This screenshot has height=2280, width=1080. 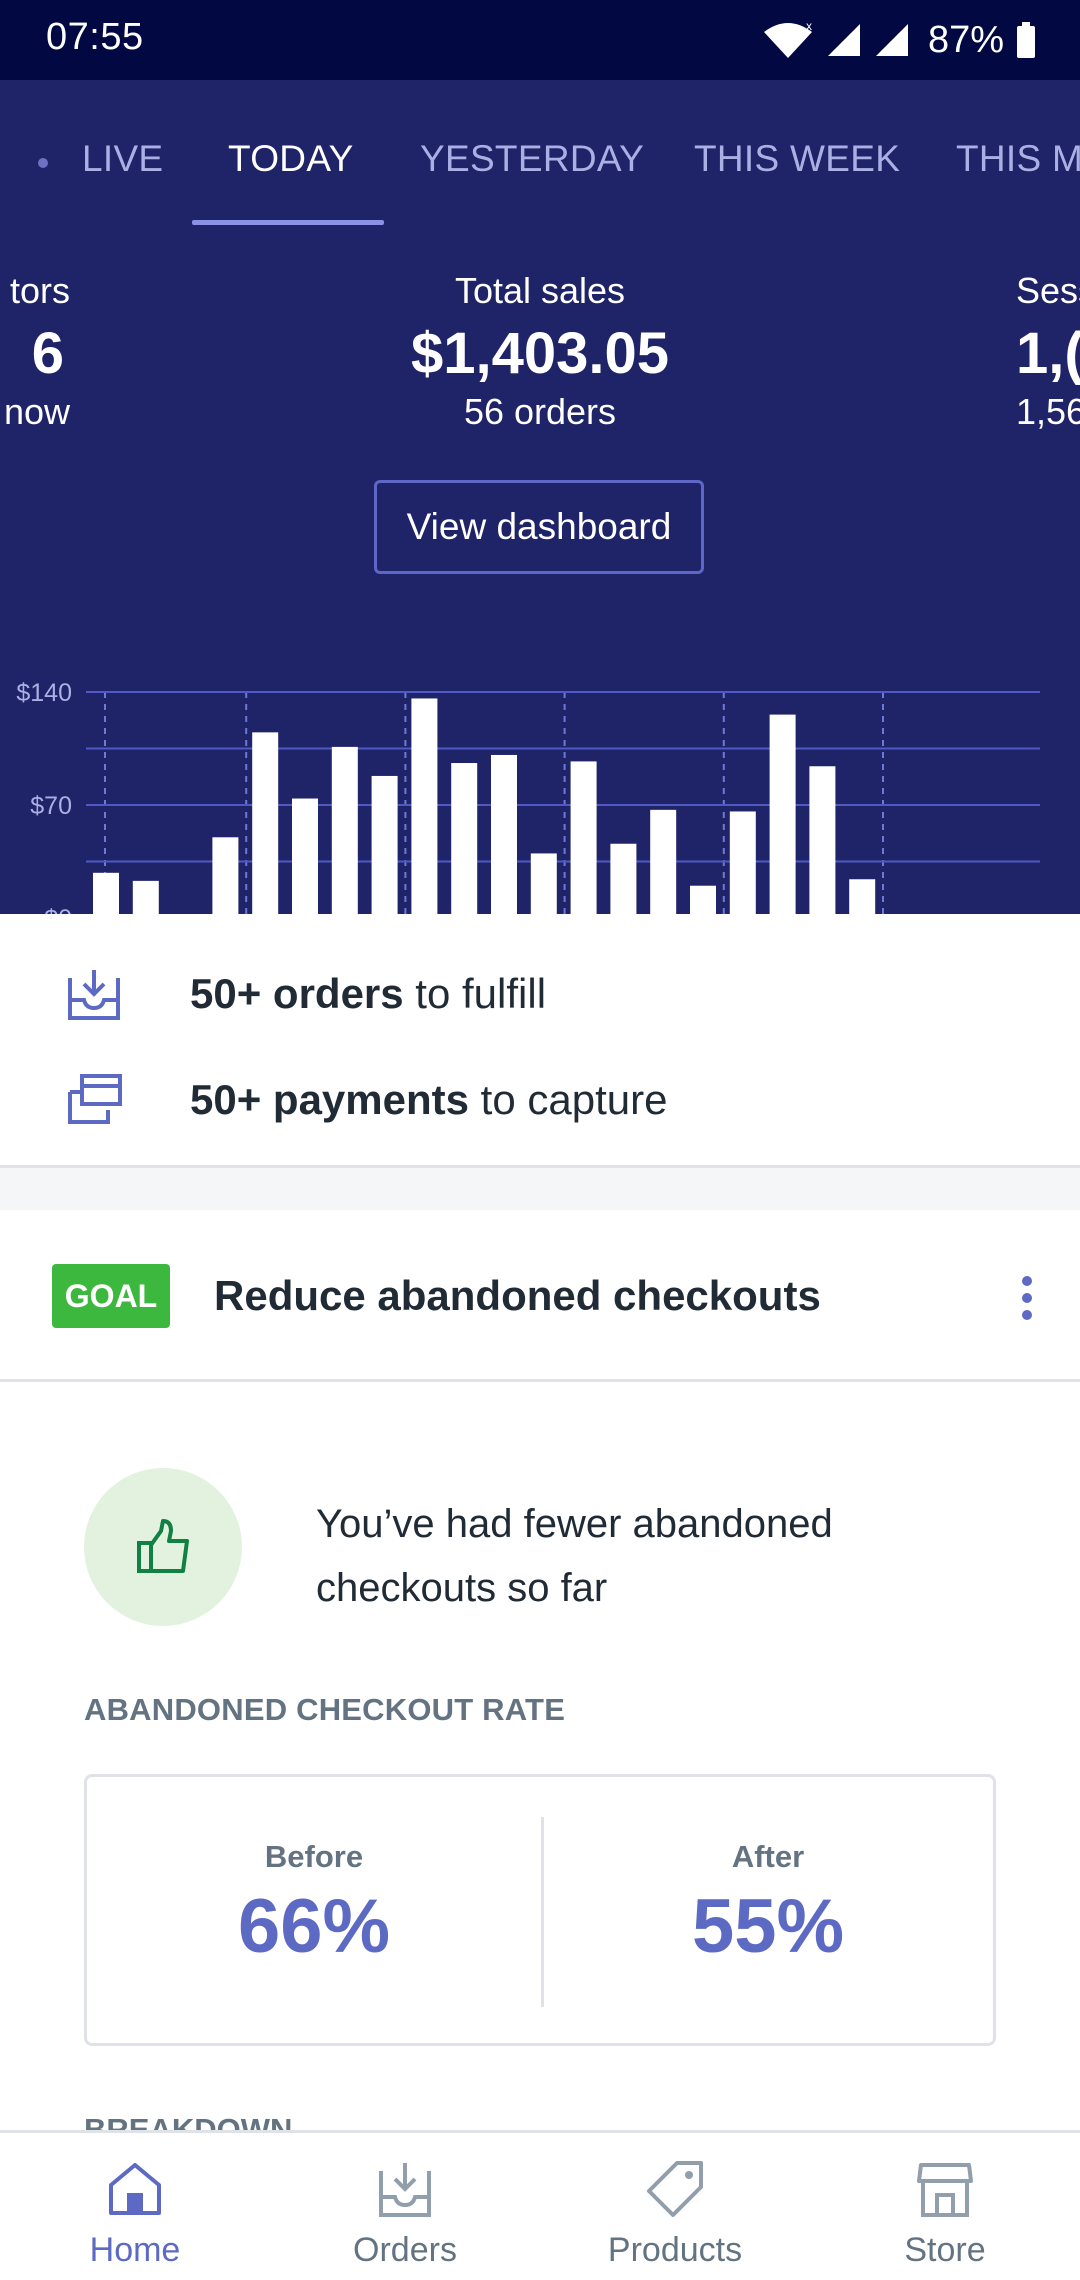 What do you see at coordinates (540, 411) in the screenshot?
I see `stat-sub: 56 orders` at bounding box center [540, 411].